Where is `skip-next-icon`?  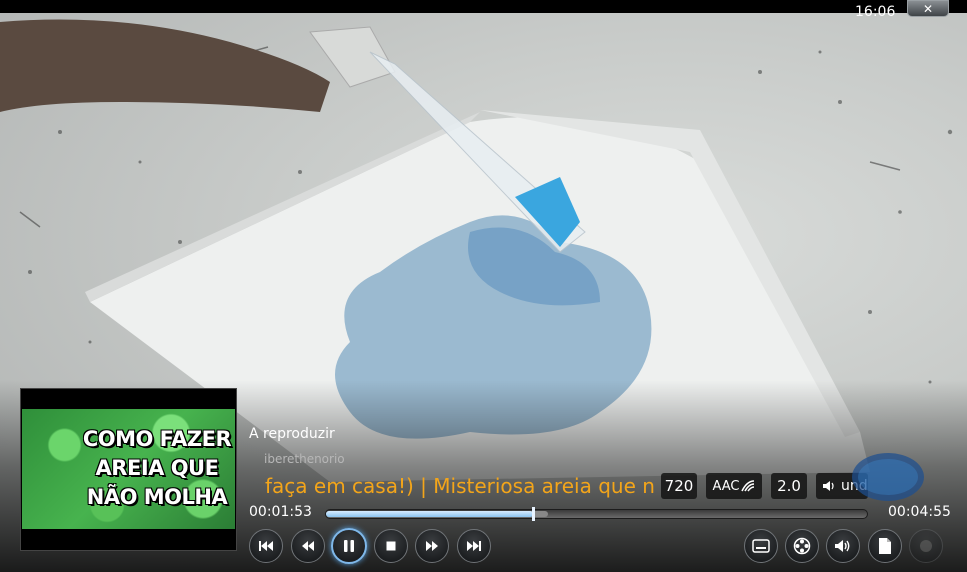
skip-next-icon is located at coordinates (474, 546).